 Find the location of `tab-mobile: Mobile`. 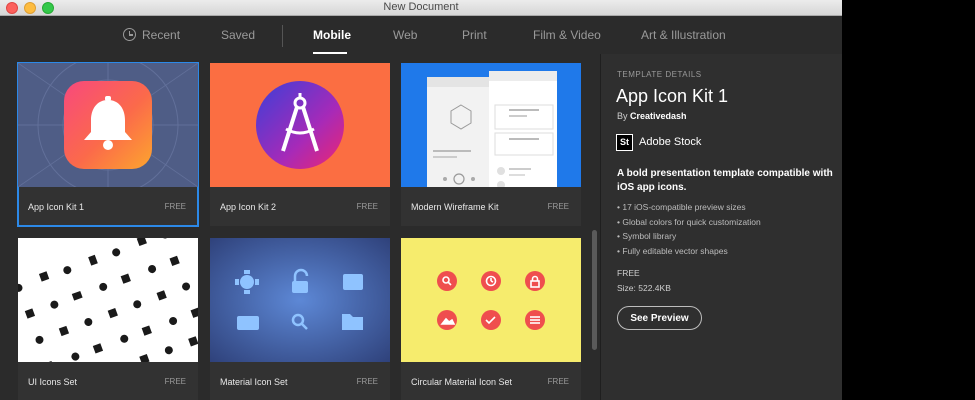

tab-mobile: Mobile is located at coordinates (332, 35).